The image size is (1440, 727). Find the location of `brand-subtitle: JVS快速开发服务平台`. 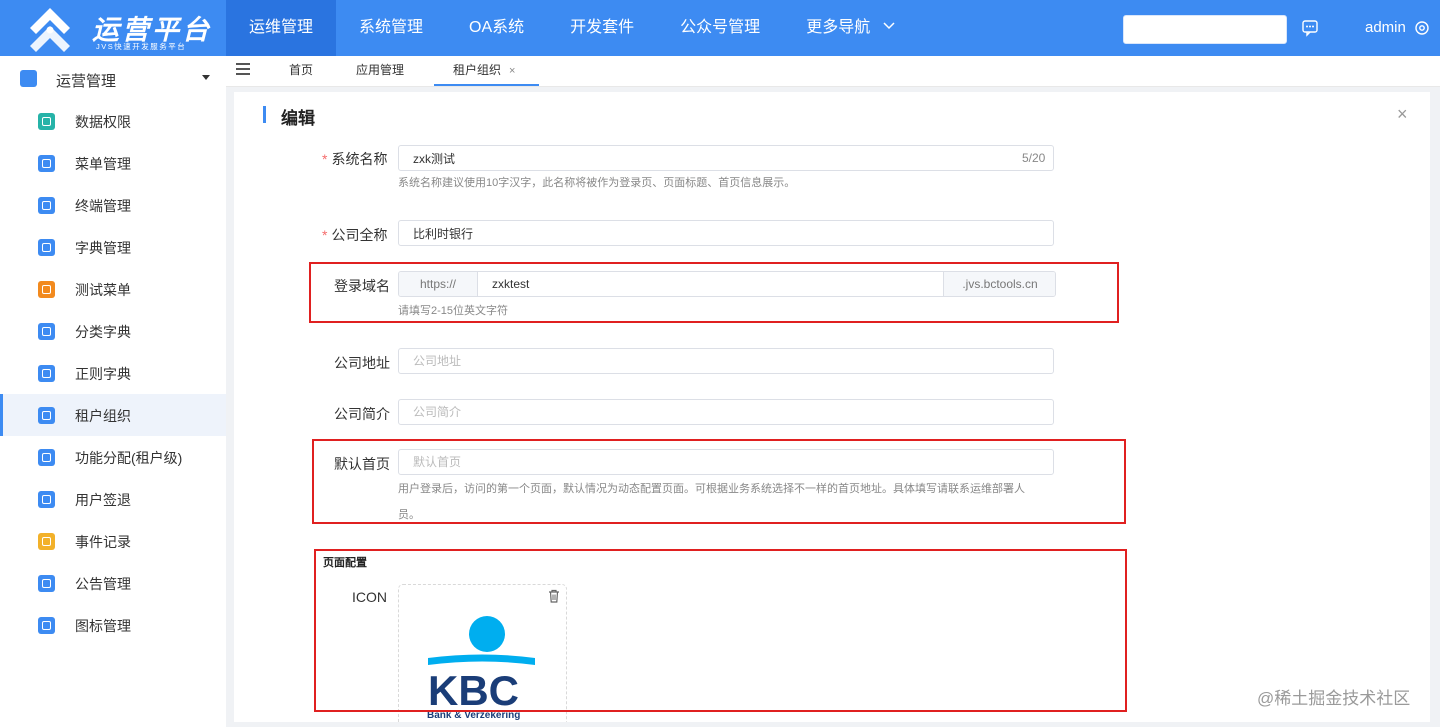

brand-subtitle: JVS快速开发服务平台 is located at coordinates (141, 46).